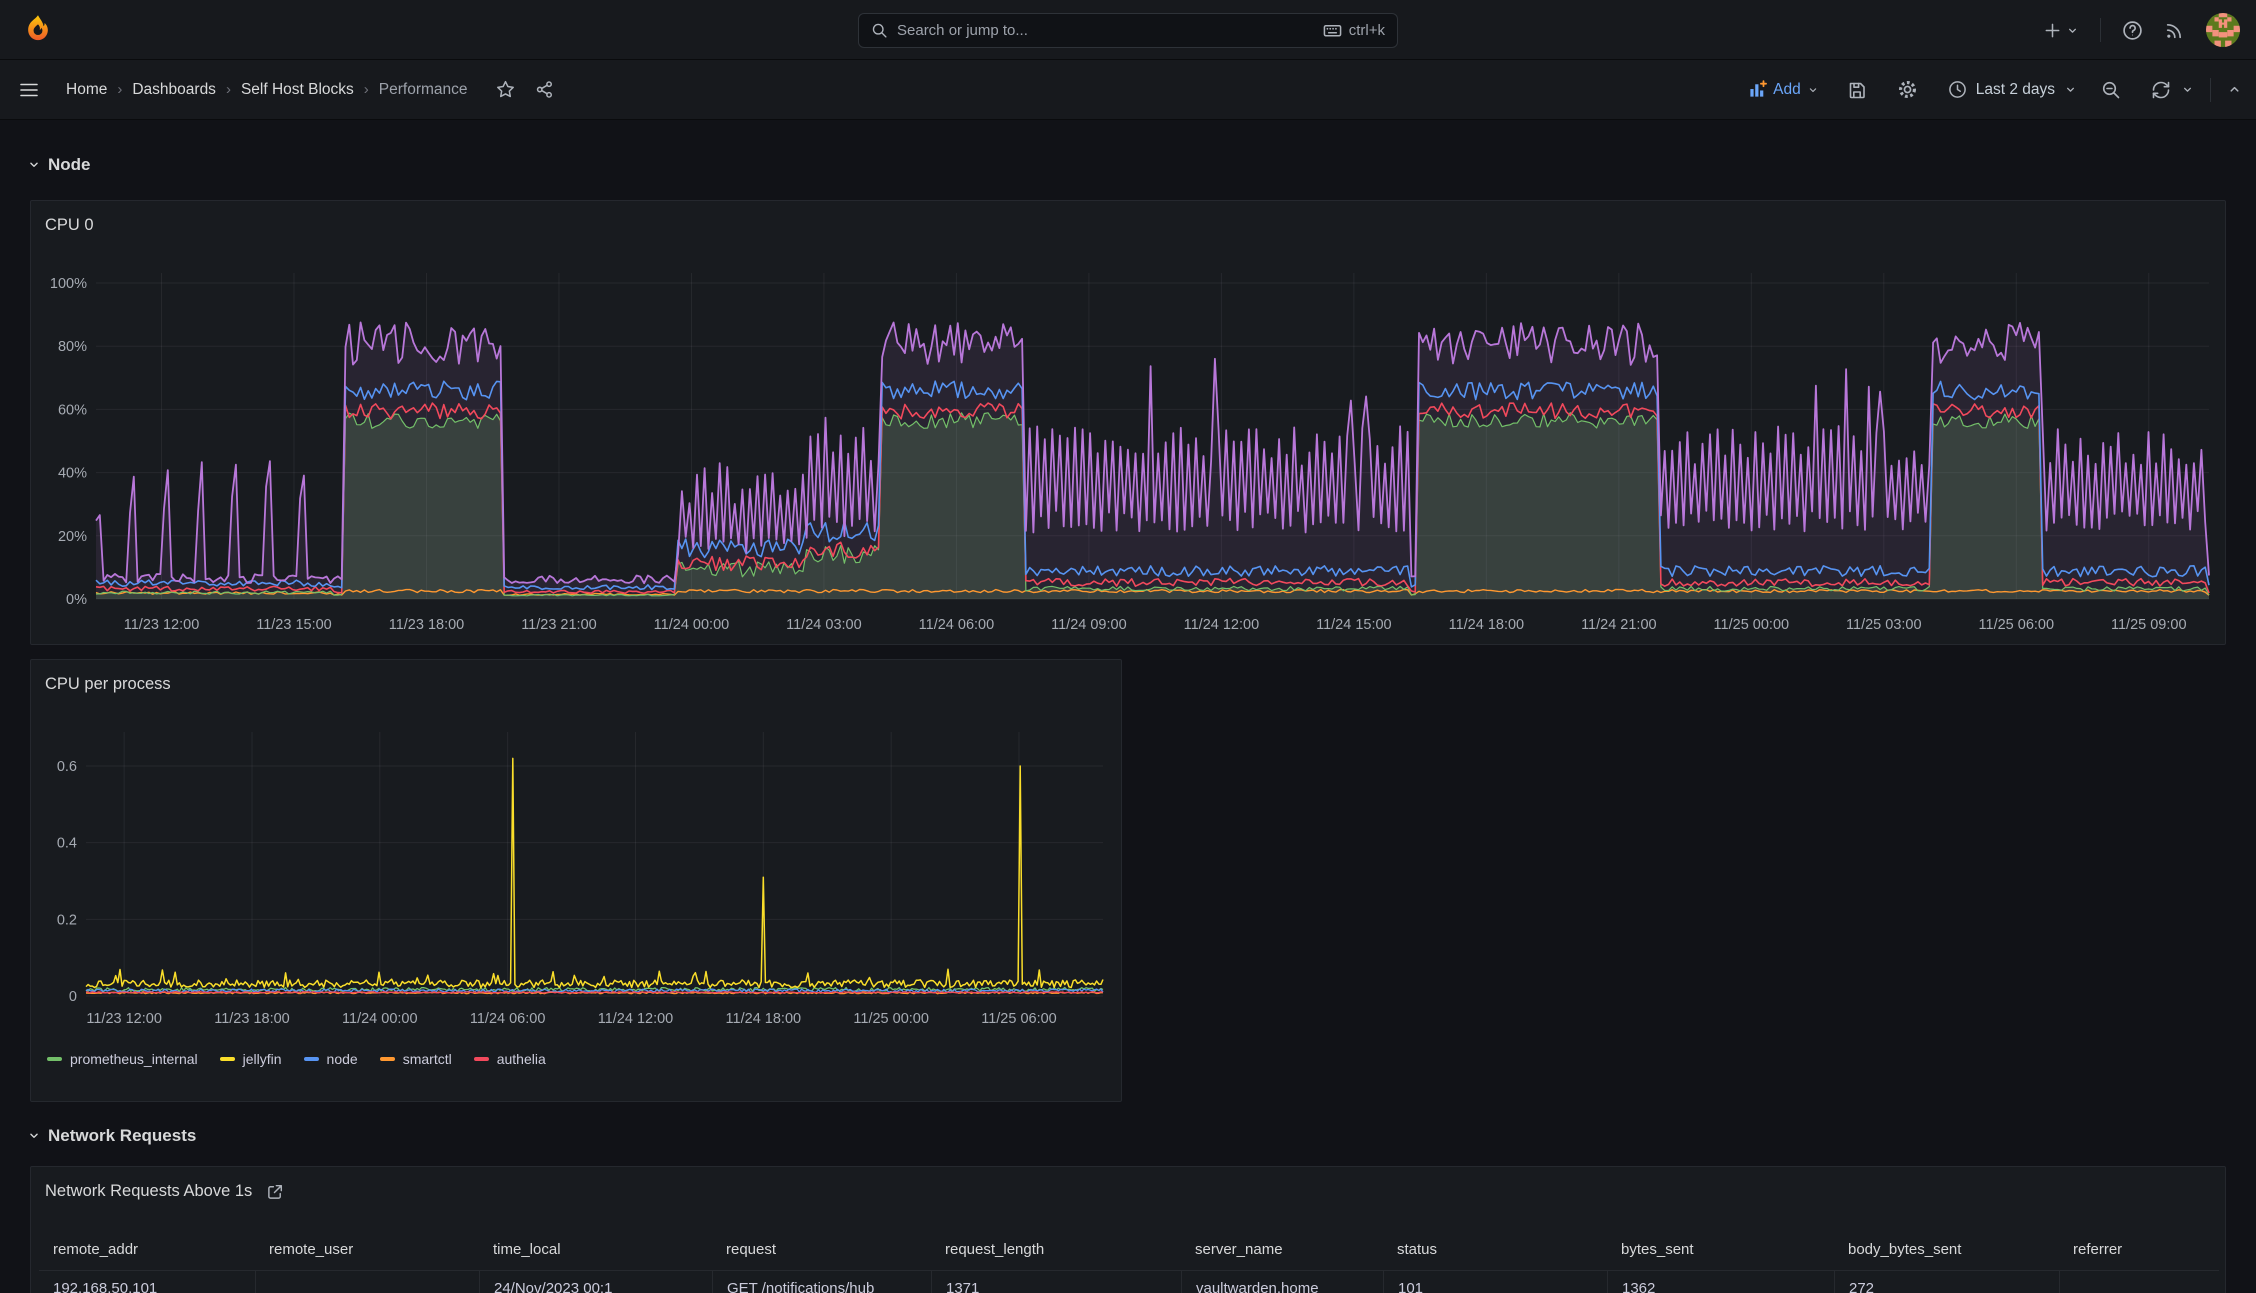 Image resolution: width=2256 pixels, height=1293 pixels. Describe the element at coordinates (1783, 89) in the screenshot. I see `add-panel-button: Add` at that location.